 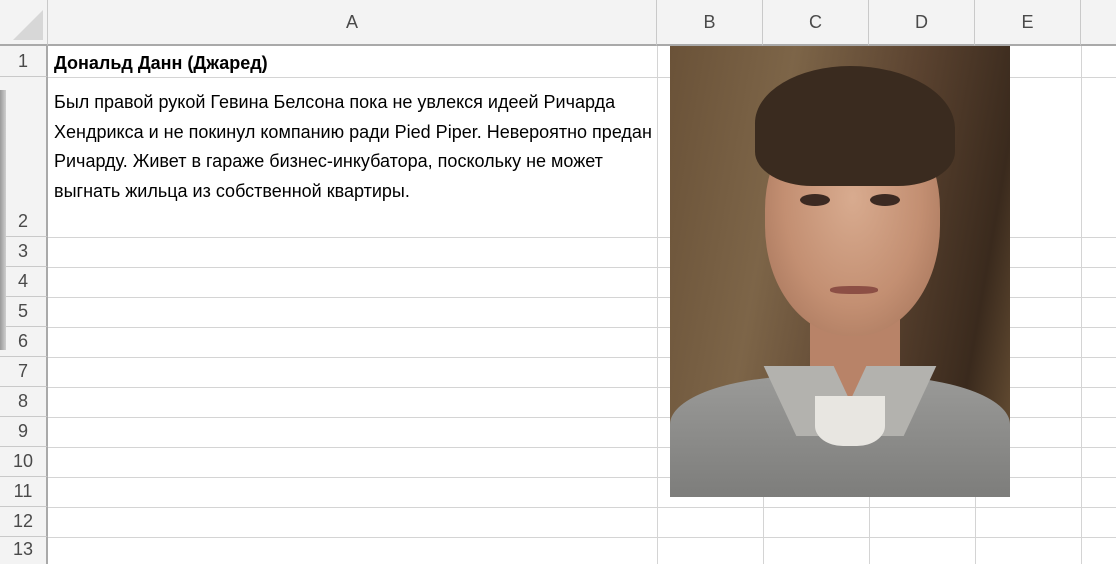 I want to click on column-header-f, so click(x=1098, y=23).